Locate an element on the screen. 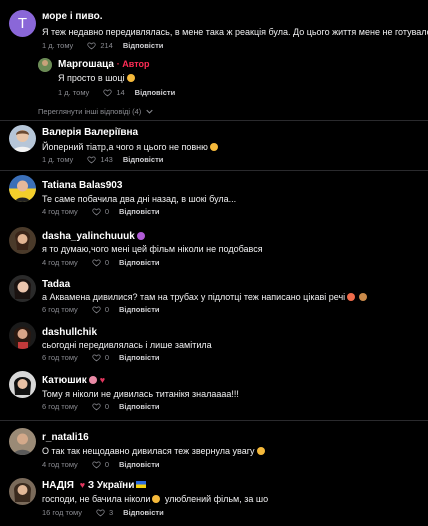  like-button: 14 is located at coordinates (114, 92).